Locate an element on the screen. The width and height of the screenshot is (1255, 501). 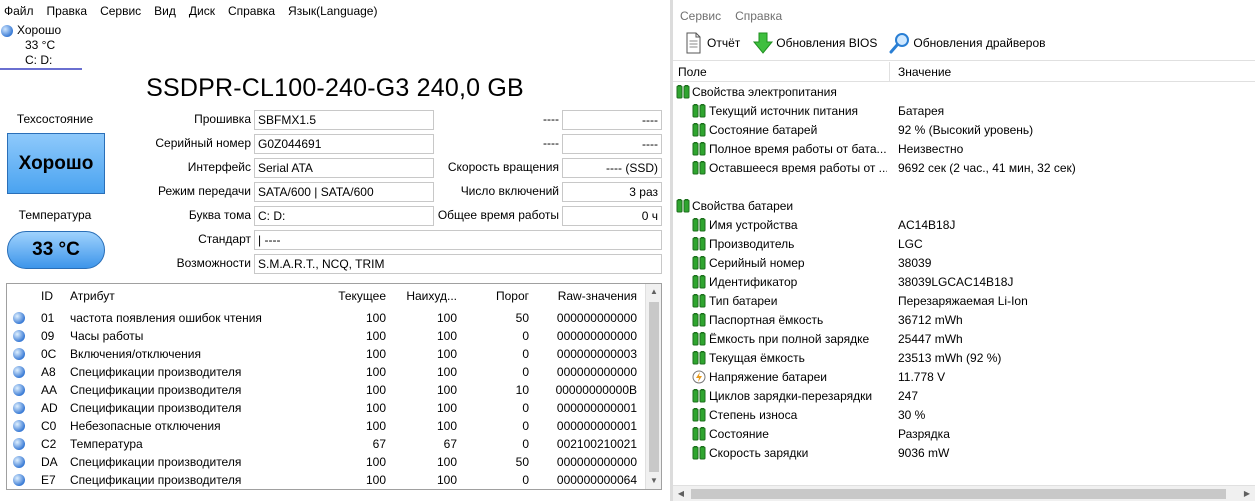
driver-update-button: Обновления драйверов is located at coordinates (967, 43).